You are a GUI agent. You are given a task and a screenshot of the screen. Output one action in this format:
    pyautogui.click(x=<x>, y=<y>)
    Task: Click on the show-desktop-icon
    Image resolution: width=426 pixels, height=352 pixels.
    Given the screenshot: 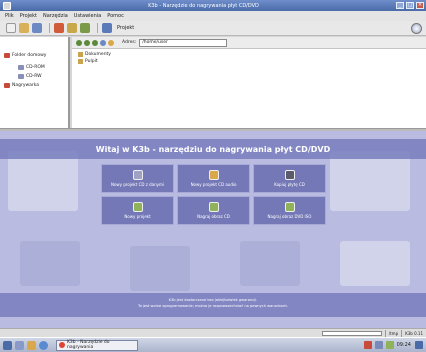 What is the action you would take?
    pyautogui.click(x=419, y=345)
    